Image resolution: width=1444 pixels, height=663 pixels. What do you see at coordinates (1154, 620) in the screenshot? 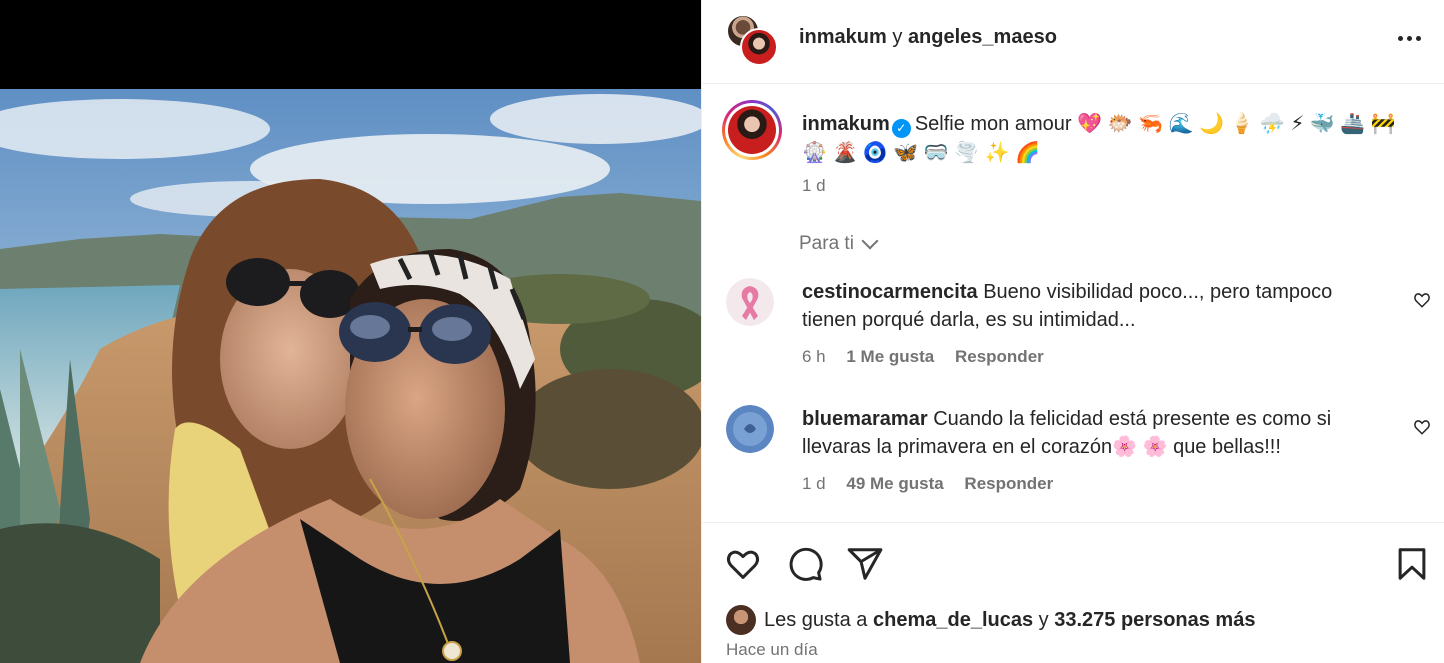
I see `likes-others-link: 33.275 personas más` at bounding box center [1154, 620].